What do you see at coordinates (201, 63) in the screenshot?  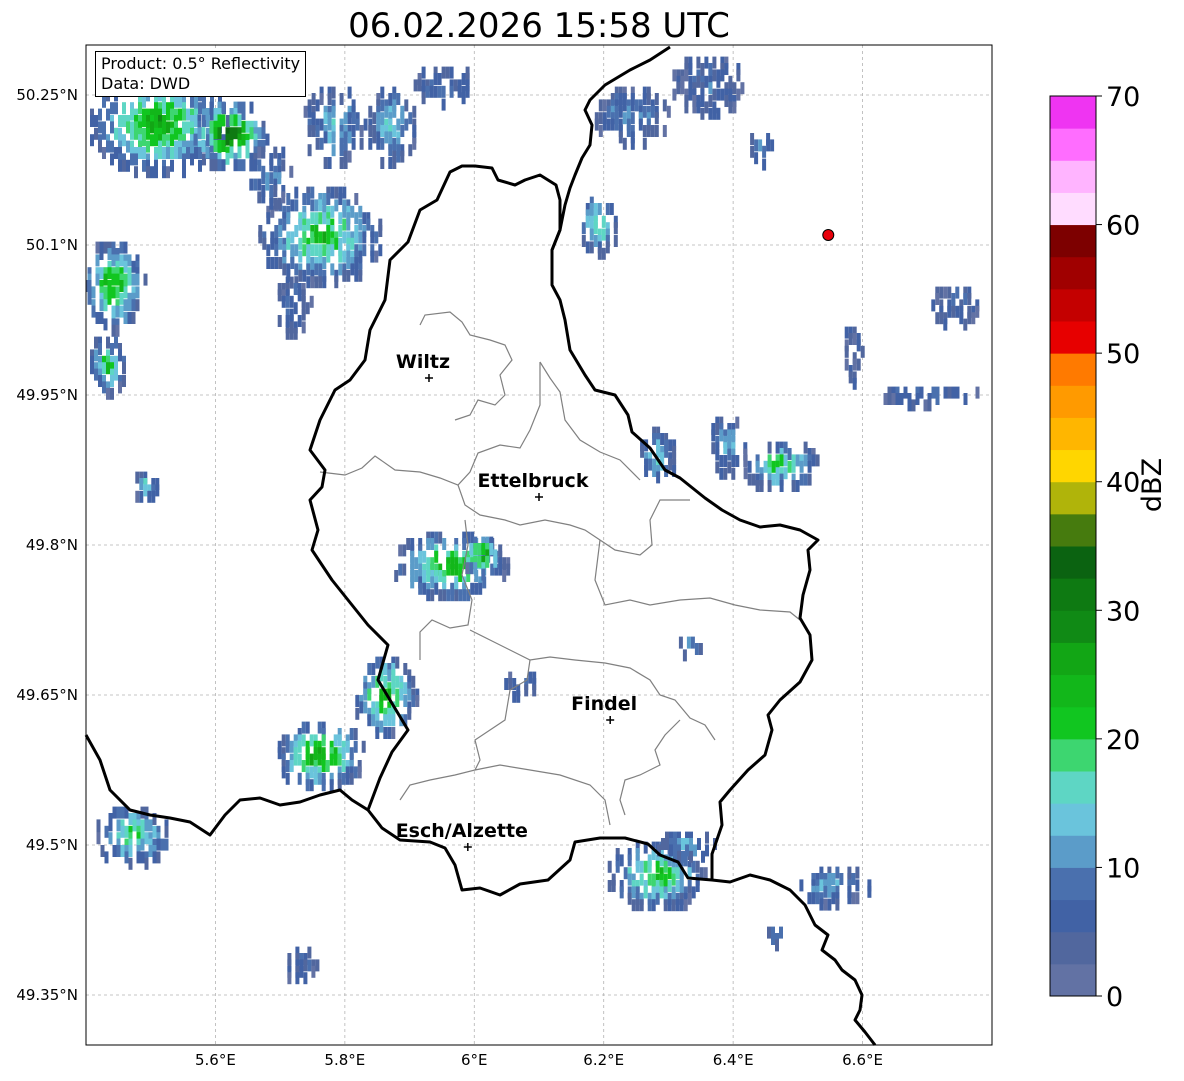 I see `product-label: Product: 0.5° Reflectivity` at bounding box center [201, 63].